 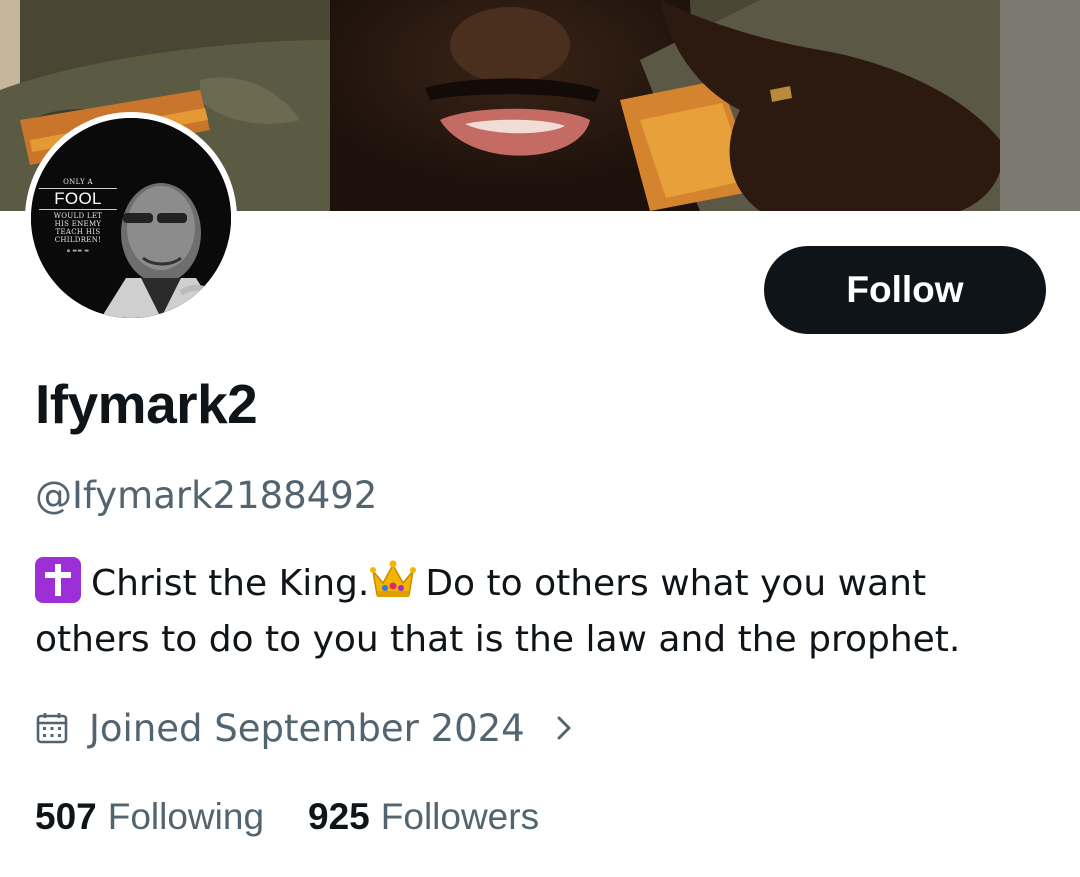 I want to click on follow-button: Follow, so click(x=905, y=290).